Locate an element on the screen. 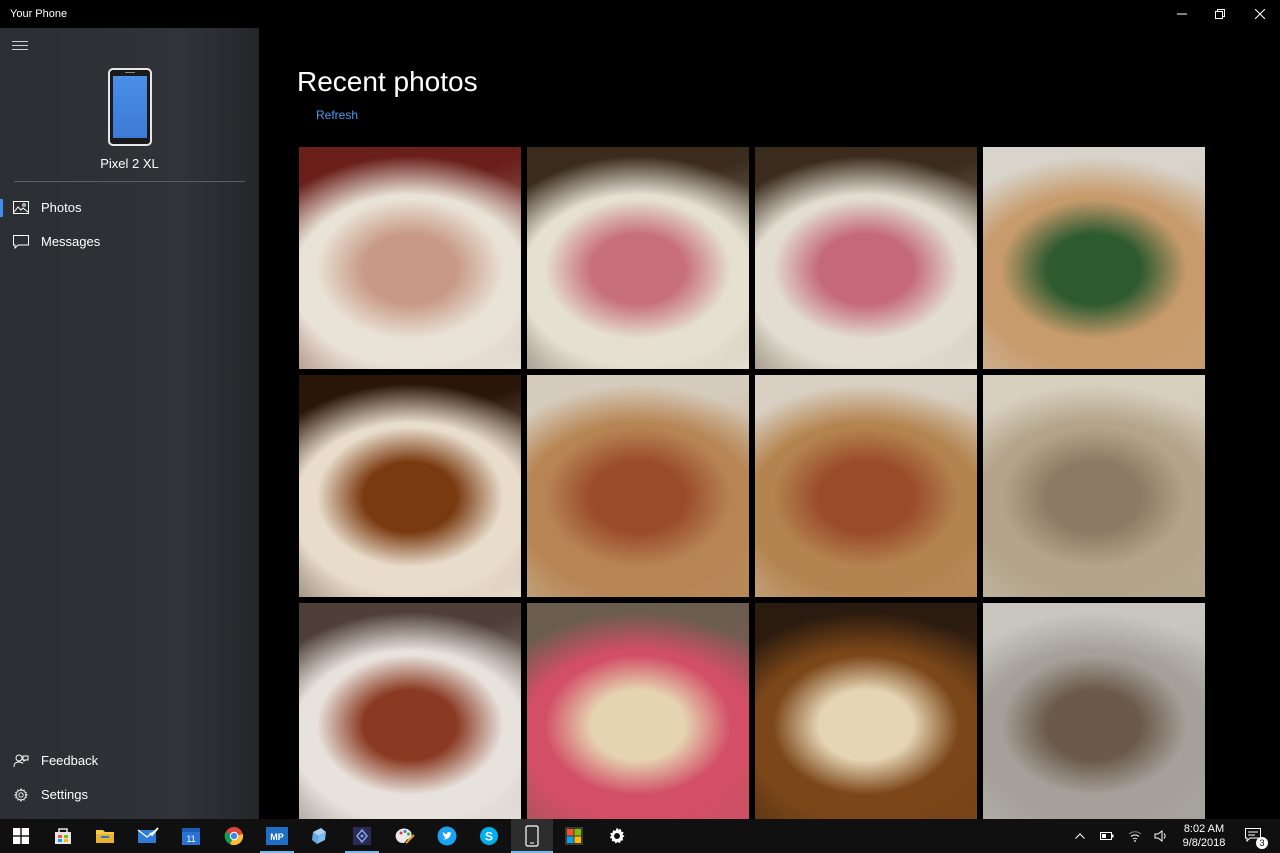  taskbar-your-phone is located at coordinates (532, 836).